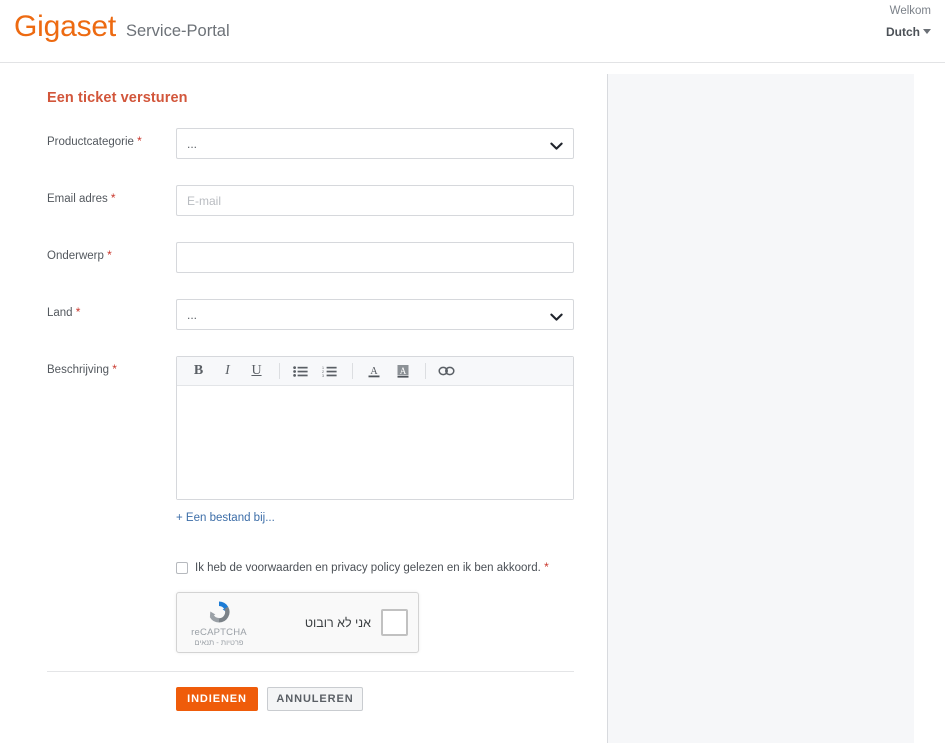 The width and height of the screenshot is (945, 743). I want to click on subject-input, so click(375, 257).